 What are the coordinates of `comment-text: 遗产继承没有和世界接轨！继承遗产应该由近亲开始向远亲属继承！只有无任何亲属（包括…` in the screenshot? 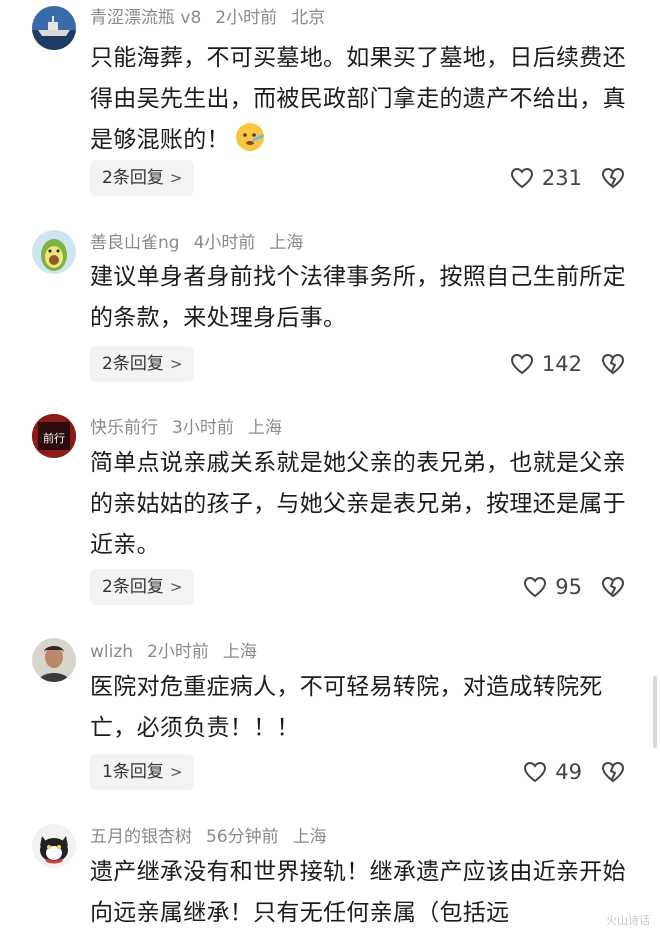 It's located at (360, 892).